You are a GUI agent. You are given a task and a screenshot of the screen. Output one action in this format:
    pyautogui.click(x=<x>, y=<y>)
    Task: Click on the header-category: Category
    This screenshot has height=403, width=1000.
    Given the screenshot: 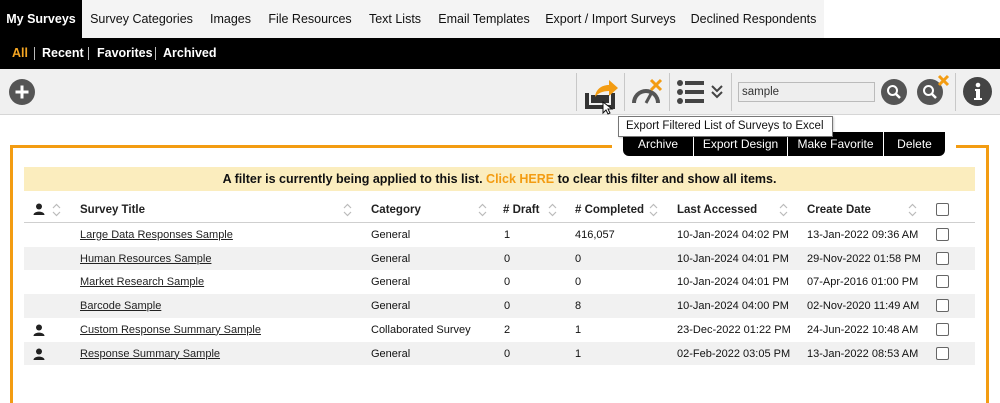 What is the action you would take?
    pyautogui.click(x=396, y=210)
    